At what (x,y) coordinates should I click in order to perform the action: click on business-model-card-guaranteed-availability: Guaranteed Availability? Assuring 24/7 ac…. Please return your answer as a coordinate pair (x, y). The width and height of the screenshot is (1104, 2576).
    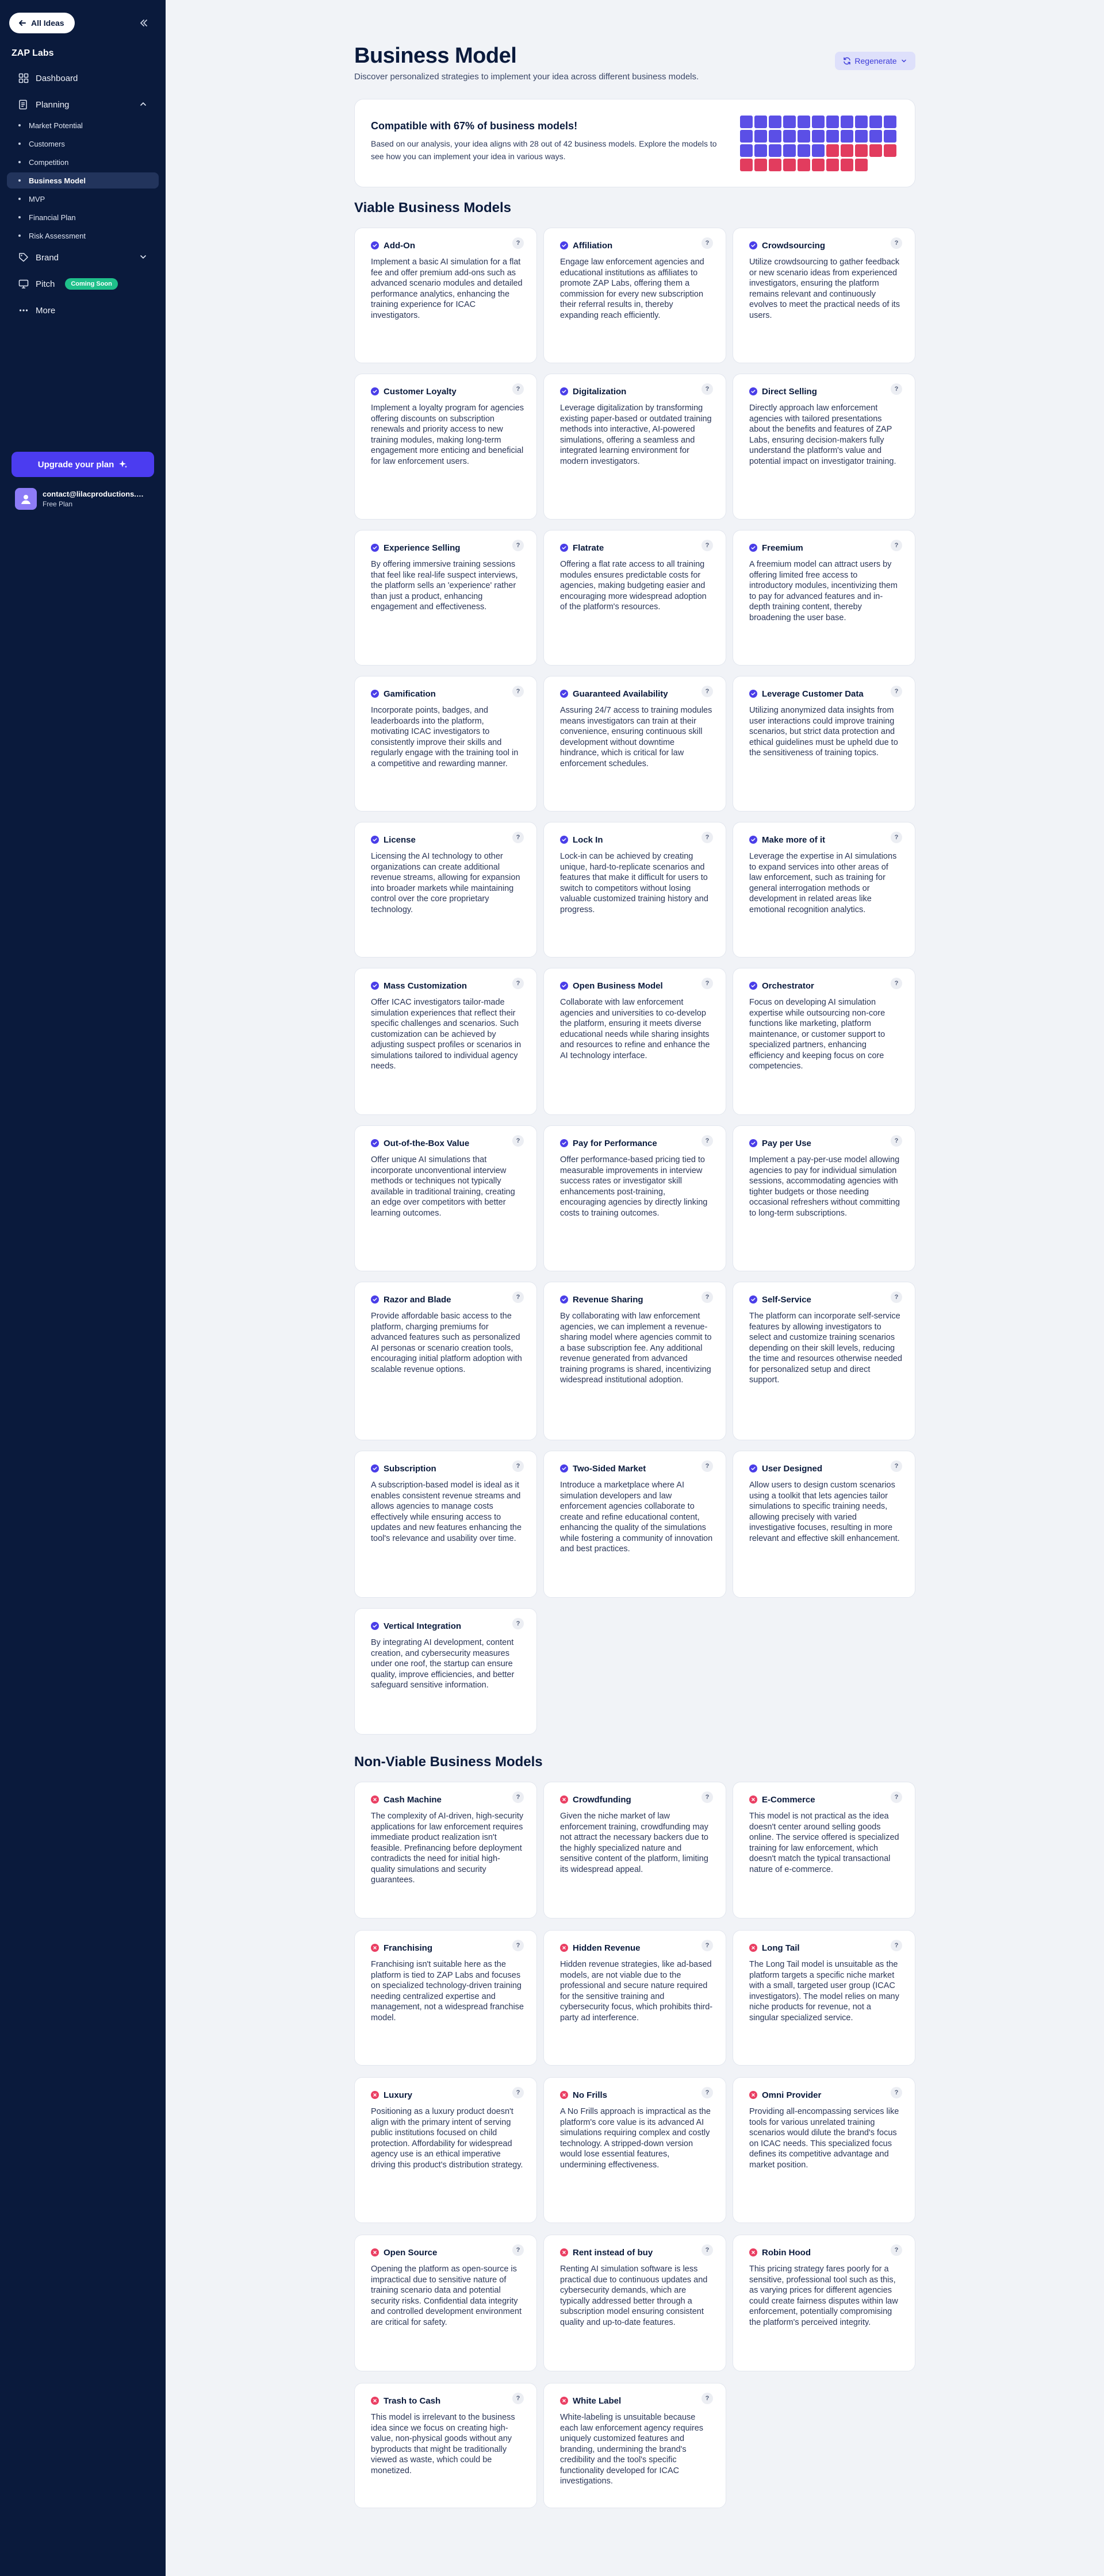
    Looking at the image, I should click on (634, 744).